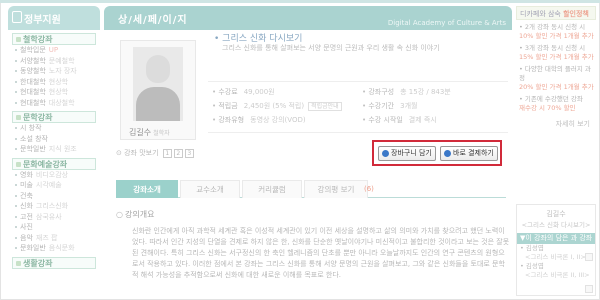 The height and width of the screenshot is (300, 600). What do you see at coordinates (54, 238) in the screenshot?
I see `sidebar-item: 음악 재즈 팝` at bounding box center [54, 238].